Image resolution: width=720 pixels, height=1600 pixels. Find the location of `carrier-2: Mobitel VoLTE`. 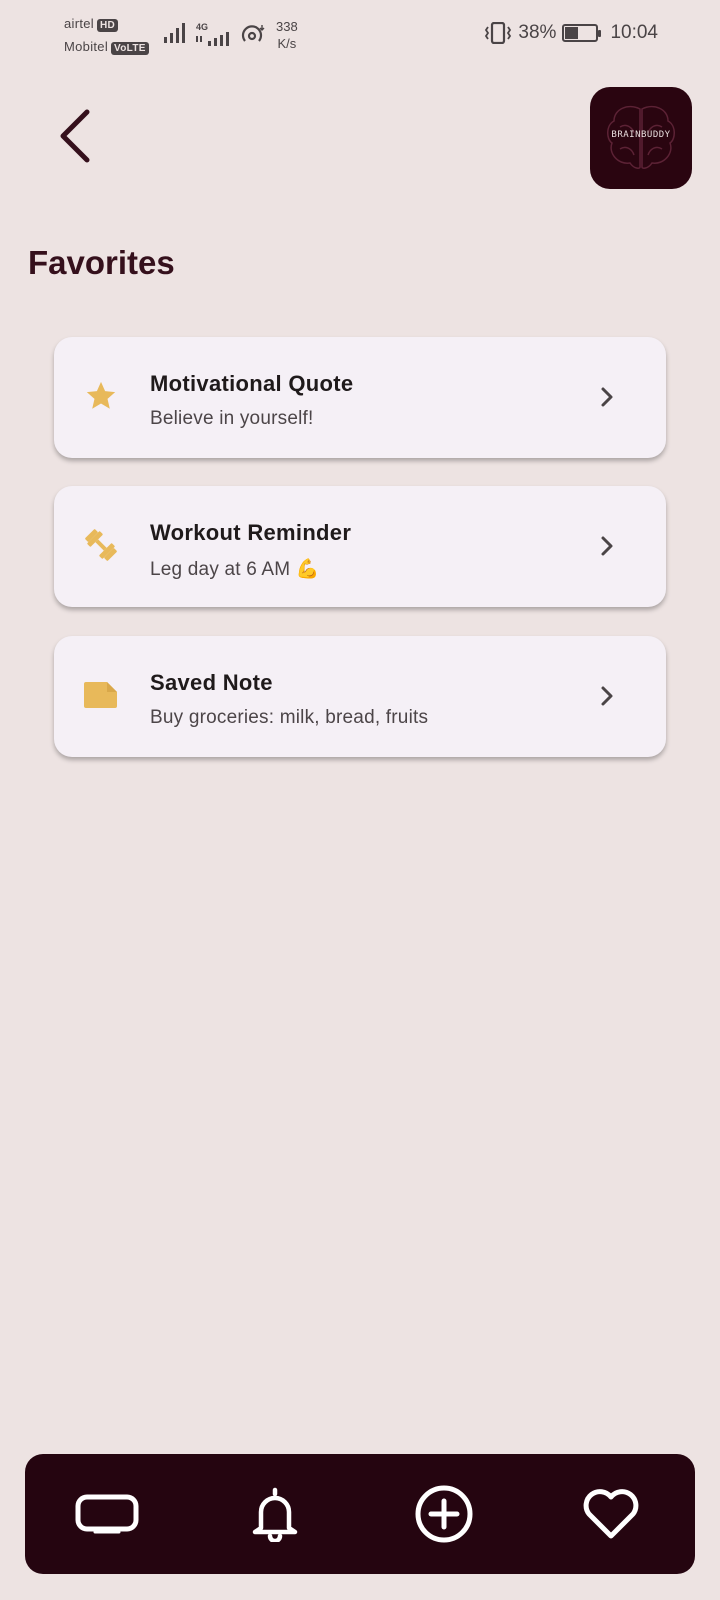

carrier-2: Mobitel VoLTE is located at coordinates (106, 47).